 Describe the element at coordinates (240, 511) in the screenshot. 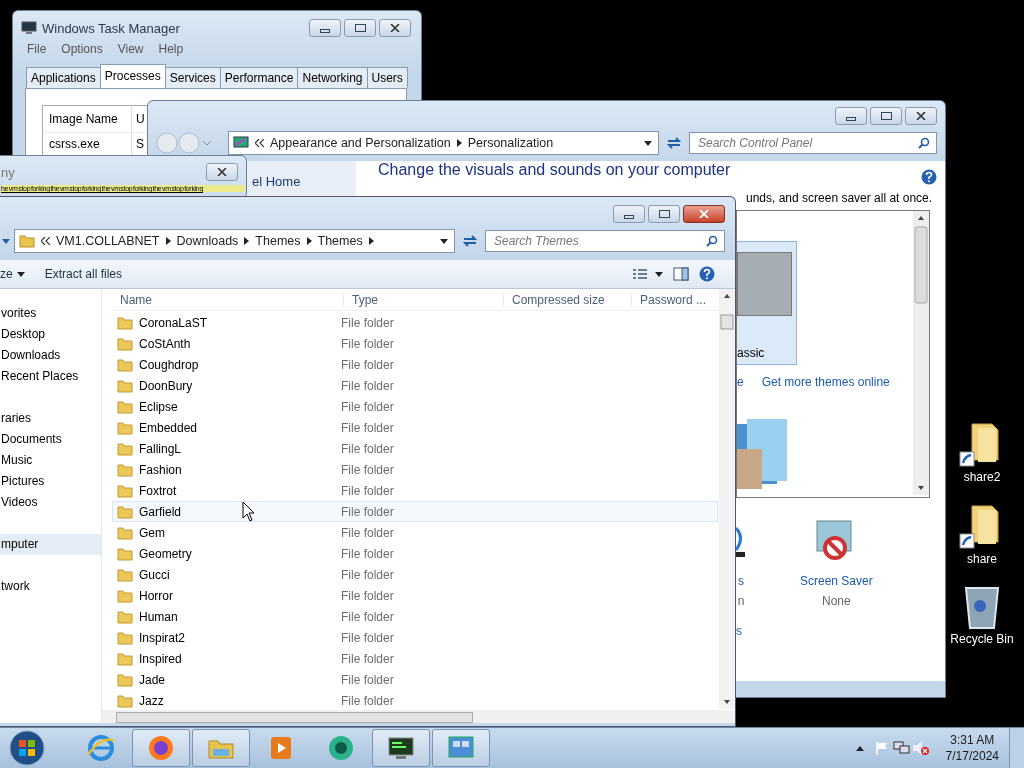

I see `file-name: Garfield` at that location.